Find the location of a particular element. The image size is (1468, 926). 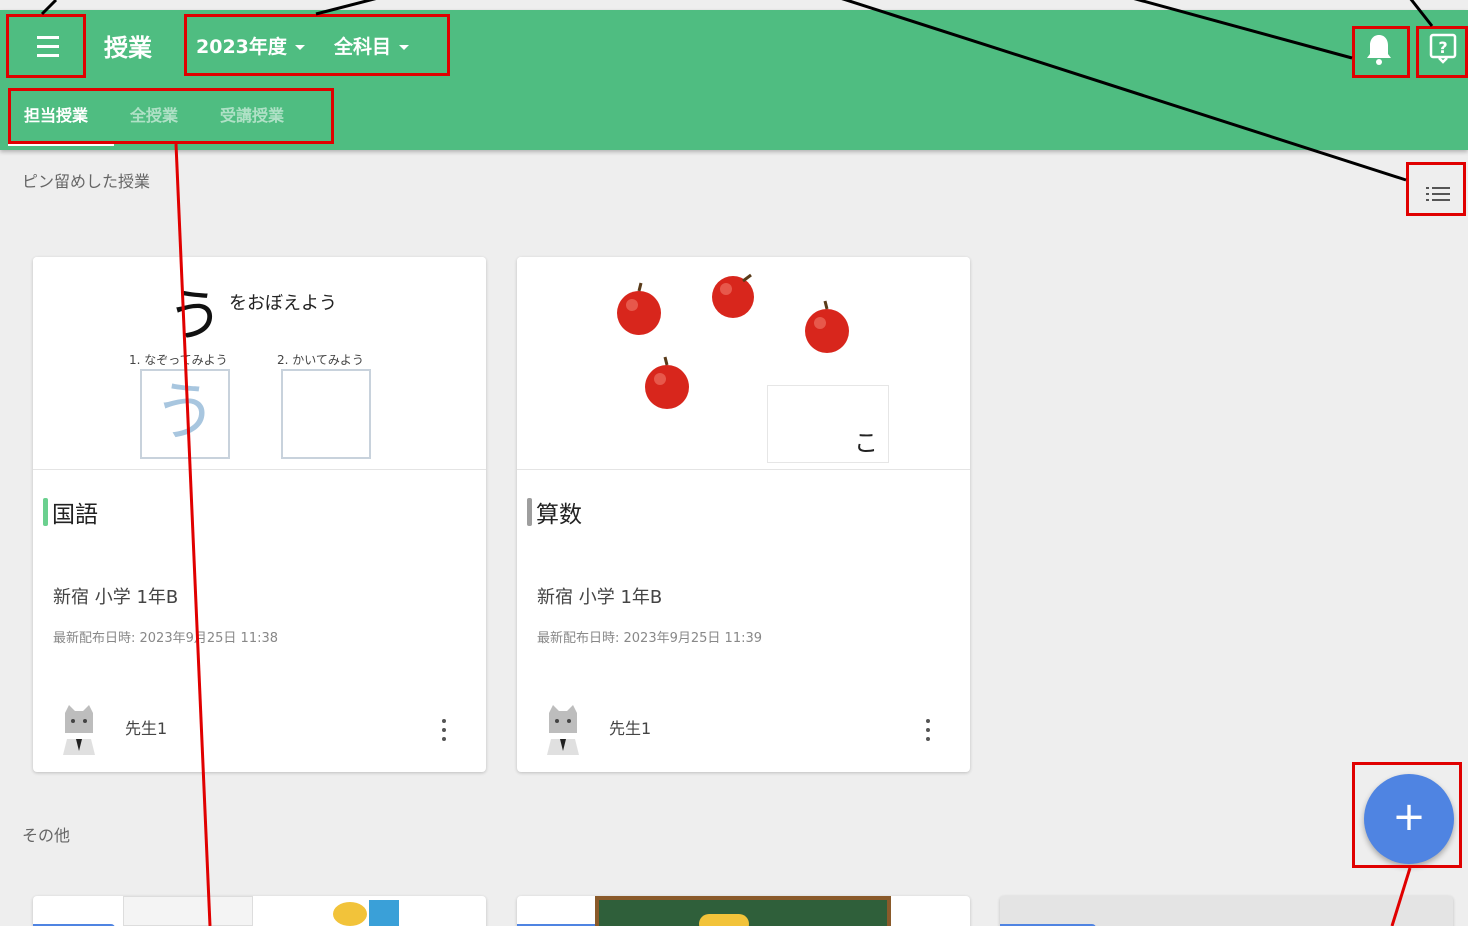

annotation-box-filters is located at coordinates (317, 45).